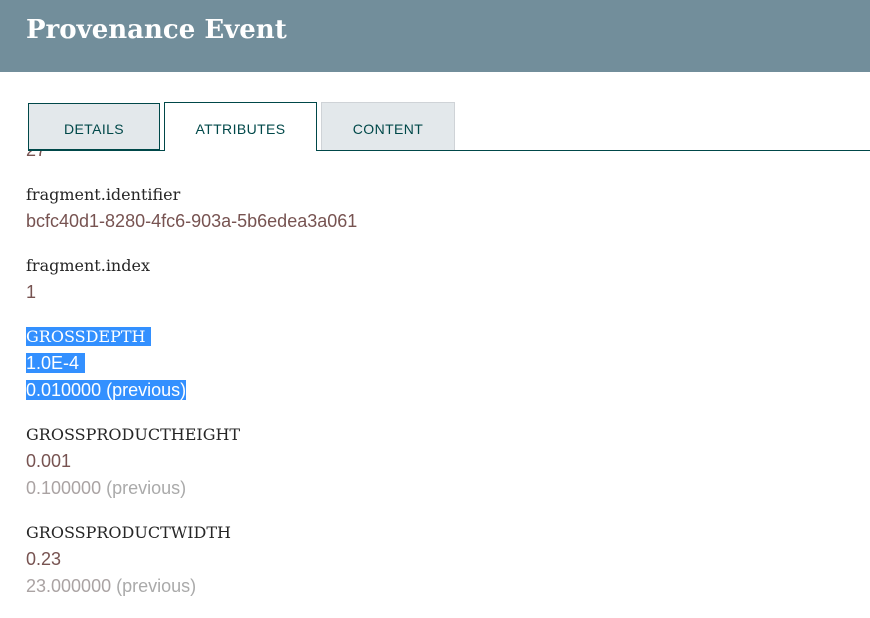 The height and width of the screenshot is (618, 870). What do you see at coordinates (156, 30) in the screenshot?
I see `dialog-title: Provenance Event` at bounding box center [156, 30].